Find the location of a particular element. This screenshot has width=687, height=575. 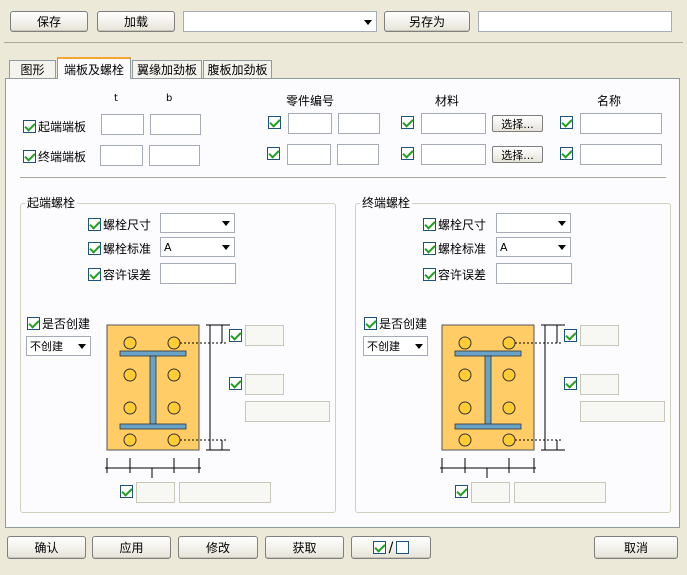

start-tolerance-checkbox is located at coordinates (94, 274).